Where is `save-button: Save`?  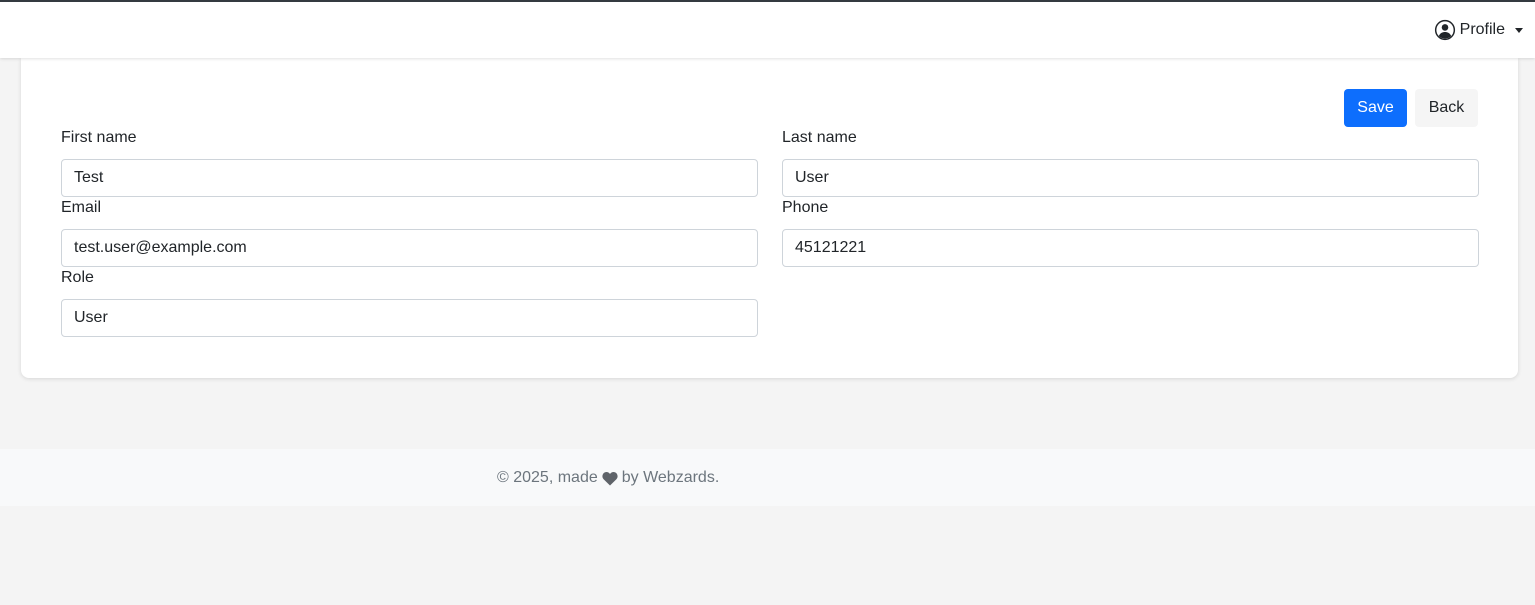
save-button: Save is located at coordinates (1375, 108).